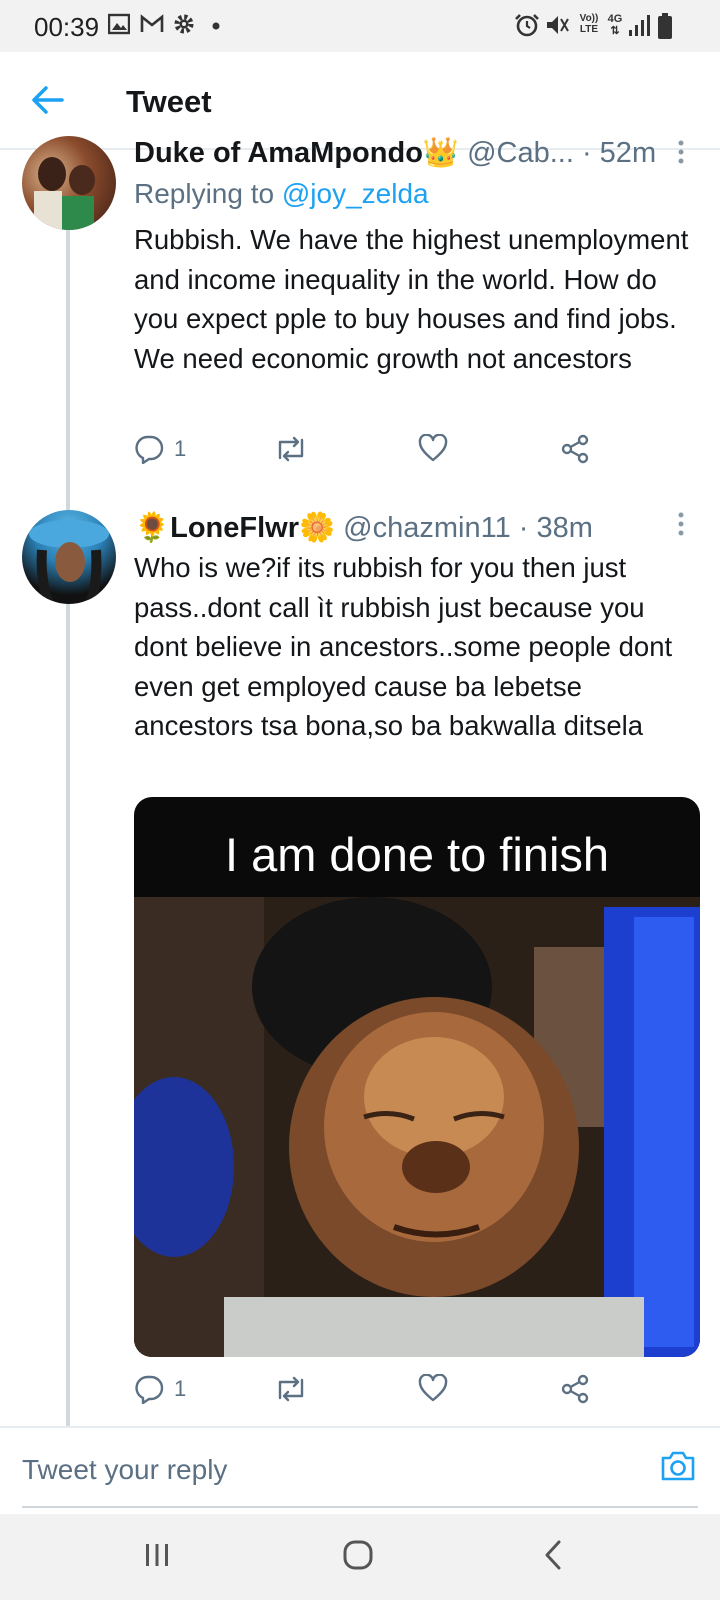  Describe the element at coordinates (169, 101) in the screenshot. I see `page-title: Tweet` at that location.